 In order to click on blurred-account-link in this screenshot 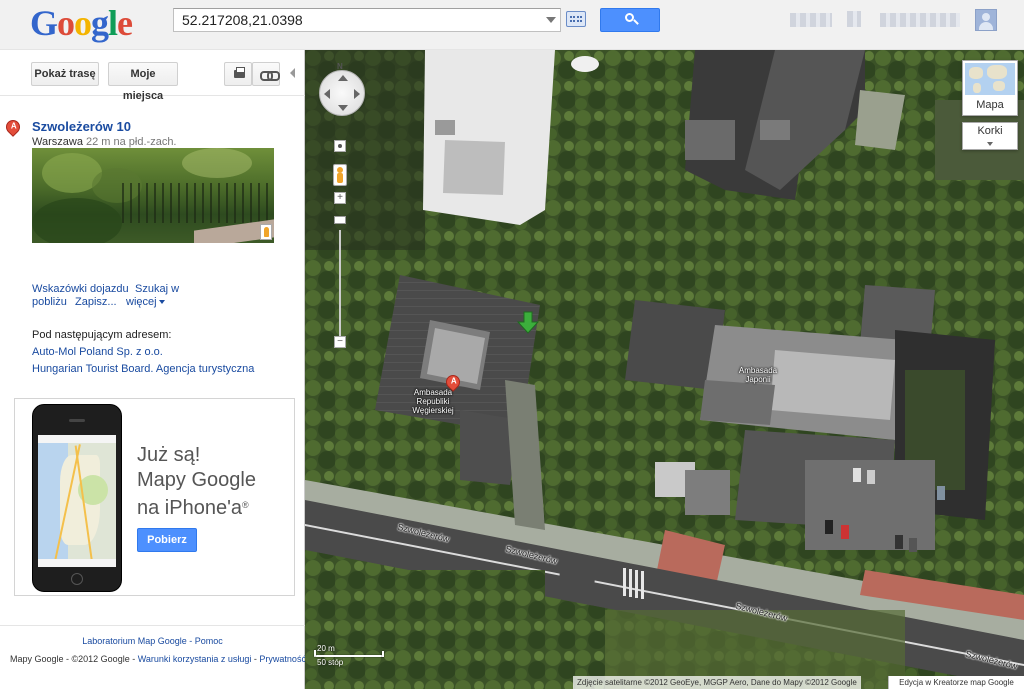, I will do `click(811, 20)`.